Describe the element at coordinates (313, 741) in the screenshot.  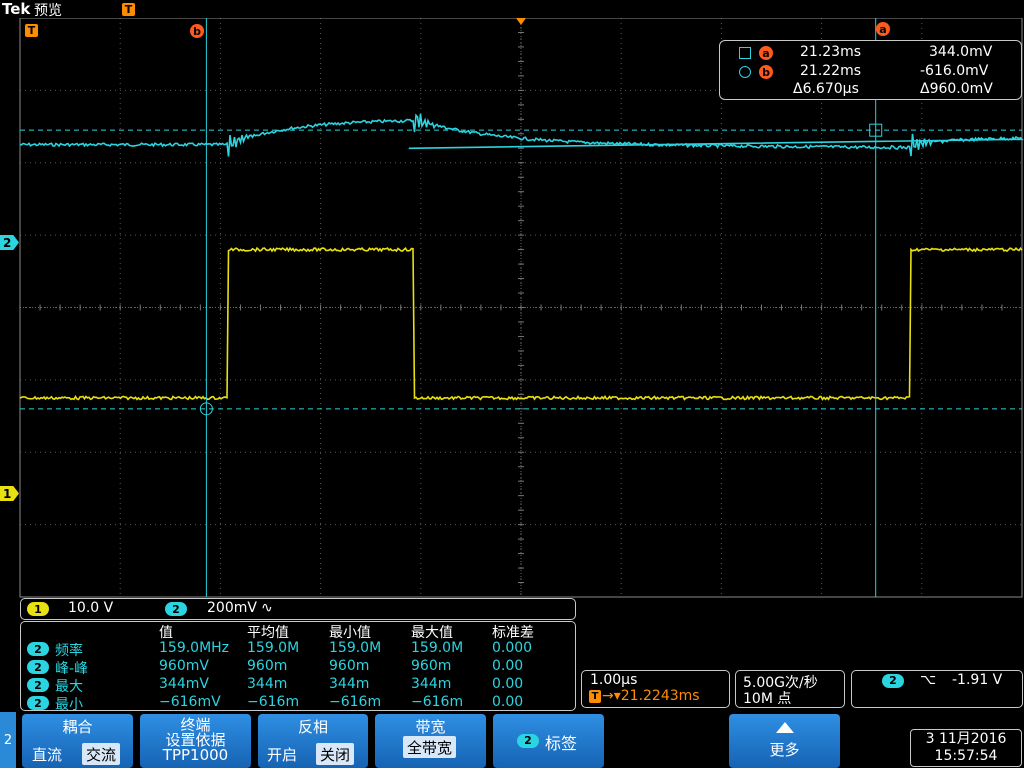
I see `invert-button: 反相 开启 关闭` at that location.